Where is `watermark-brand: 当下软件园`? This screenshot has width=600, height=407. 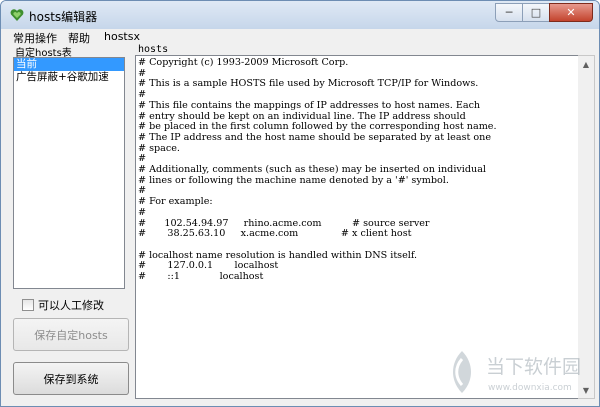
watermark-brand: 当下软件园 is located at coordinates (533, 367).